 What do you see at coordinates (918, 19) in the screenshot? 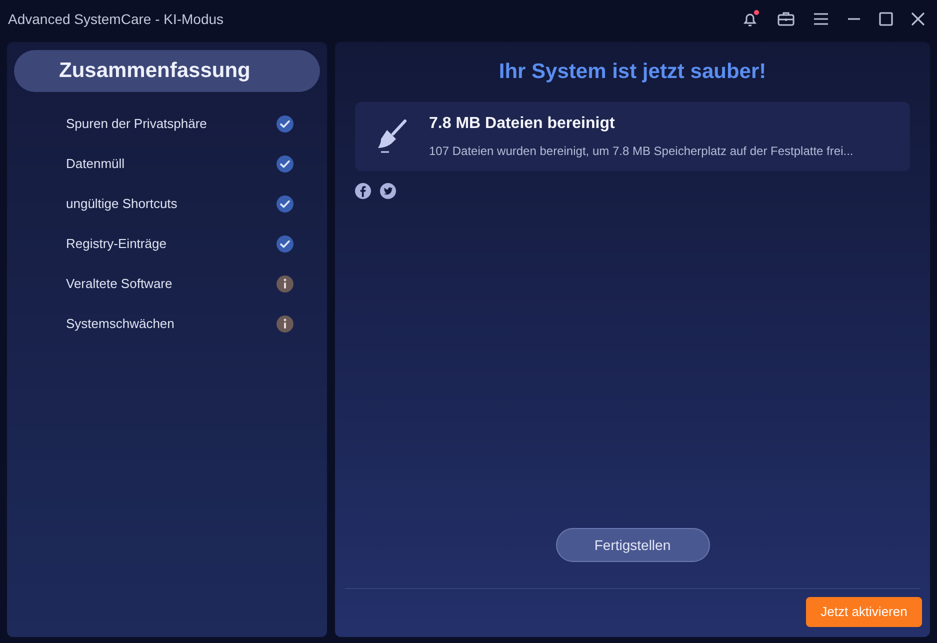
I see `close-icon` at bounding box center [918, 19].